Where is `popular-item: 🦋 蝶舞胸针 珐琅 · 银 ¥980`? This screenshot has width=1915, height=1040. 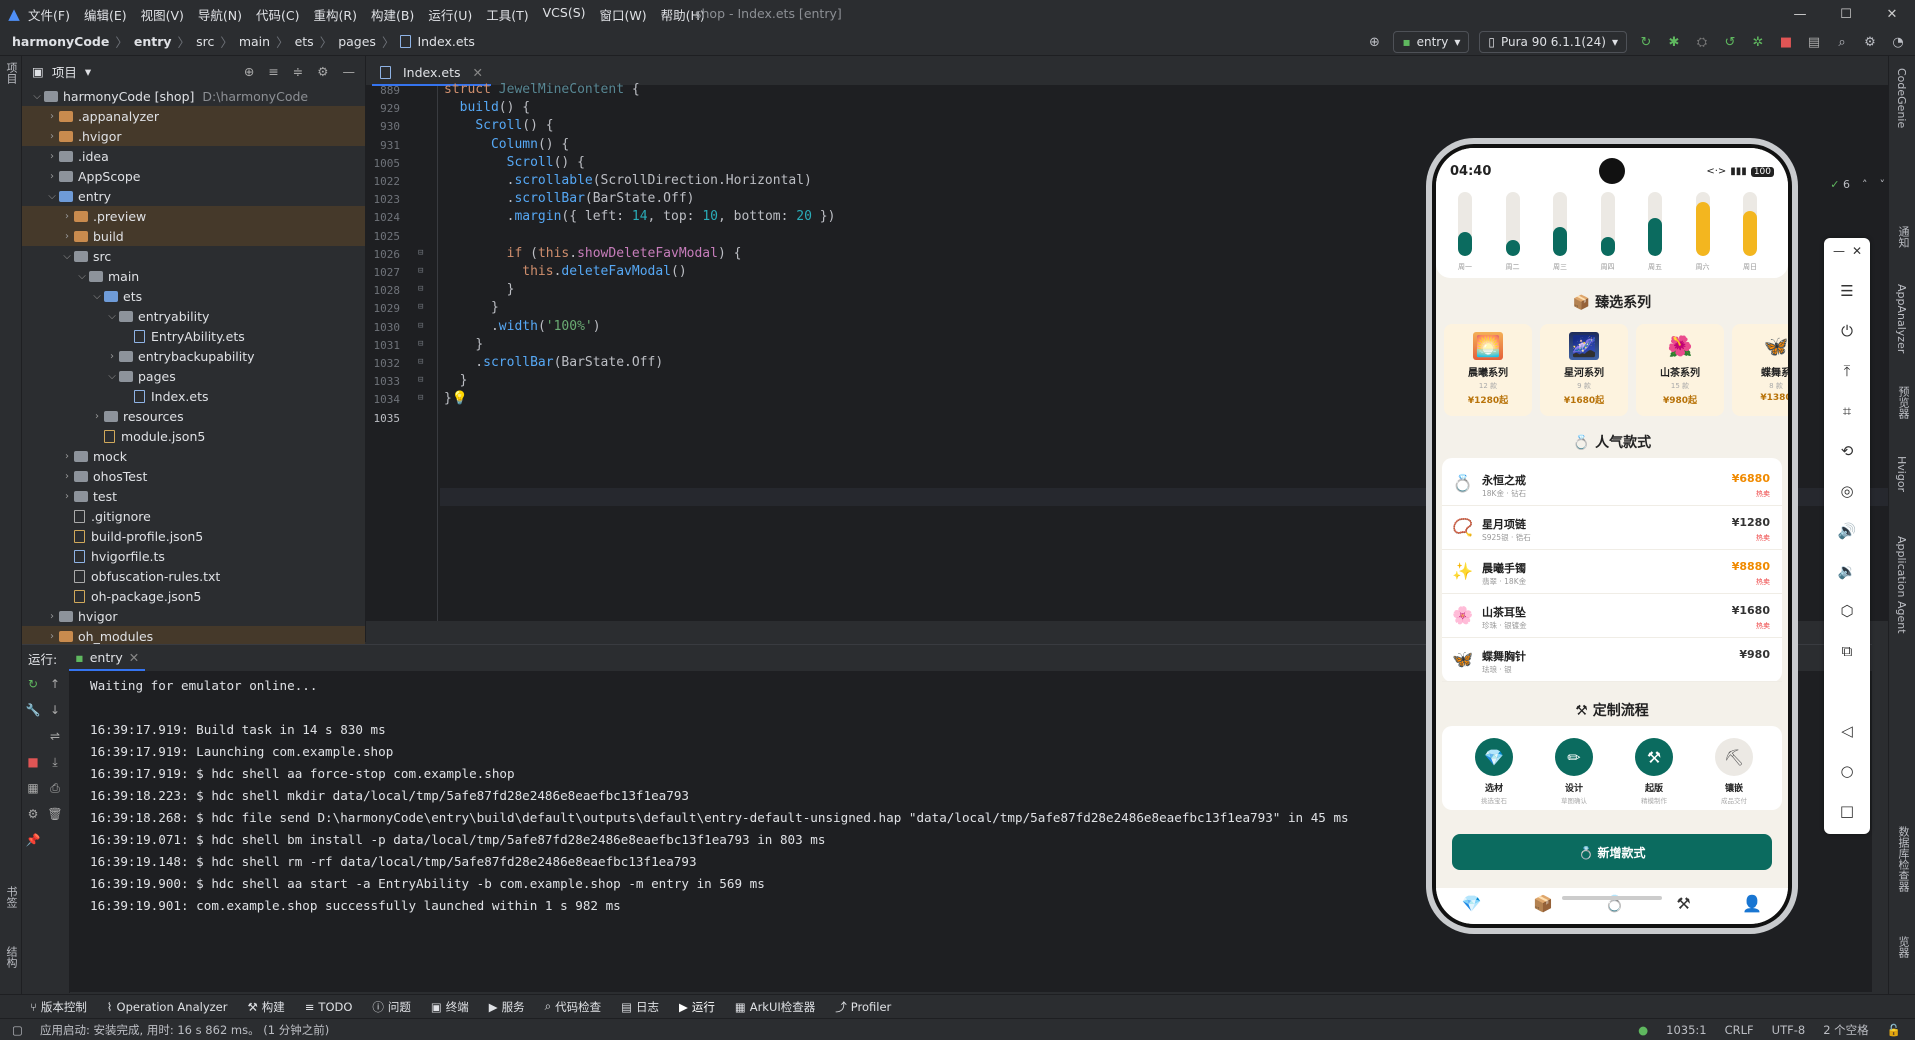
popular-item: 🦋 蝶舞胸针 珐琅 · 银 ¥980 is located at coordinates (1612, 660).